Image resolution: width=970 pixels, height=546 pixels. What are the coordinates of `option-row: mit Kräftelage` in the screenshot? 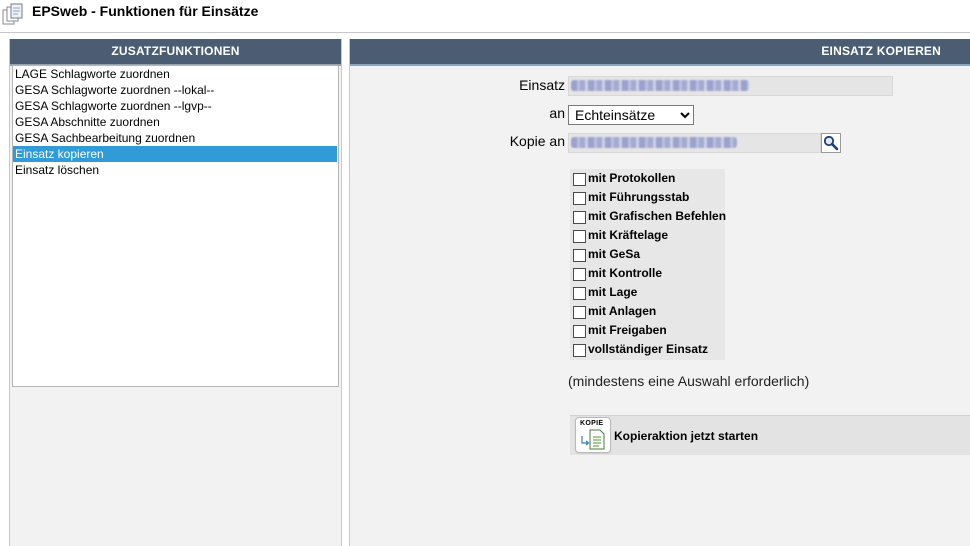 It's located at (647, 235).